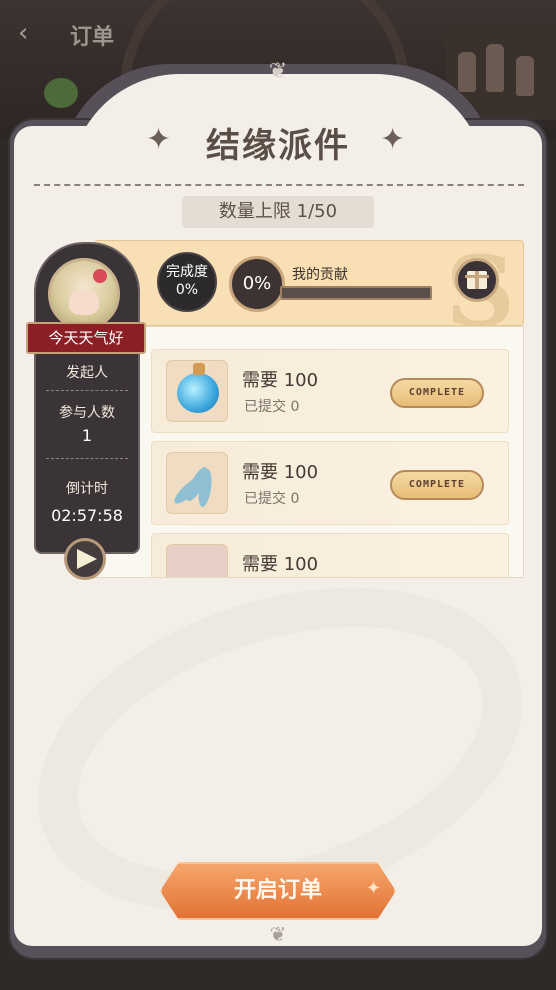 This screenshot has width=556, height=990. I want to click on star-icon: ✦, so click(393, 139).